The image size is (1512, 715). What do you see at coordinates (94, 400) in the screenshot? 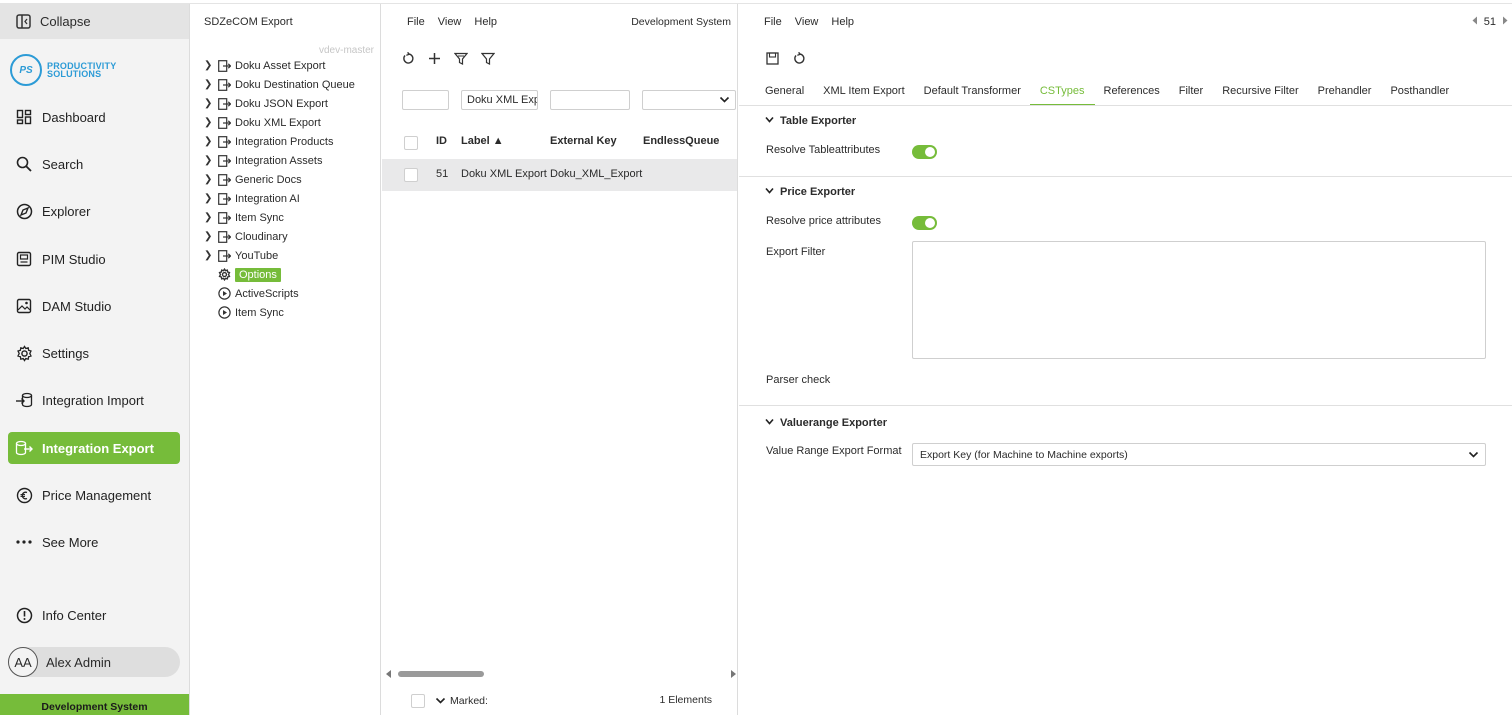
I see `nav-item-integration-import: Integration Import` at bounding box center [94, 400].